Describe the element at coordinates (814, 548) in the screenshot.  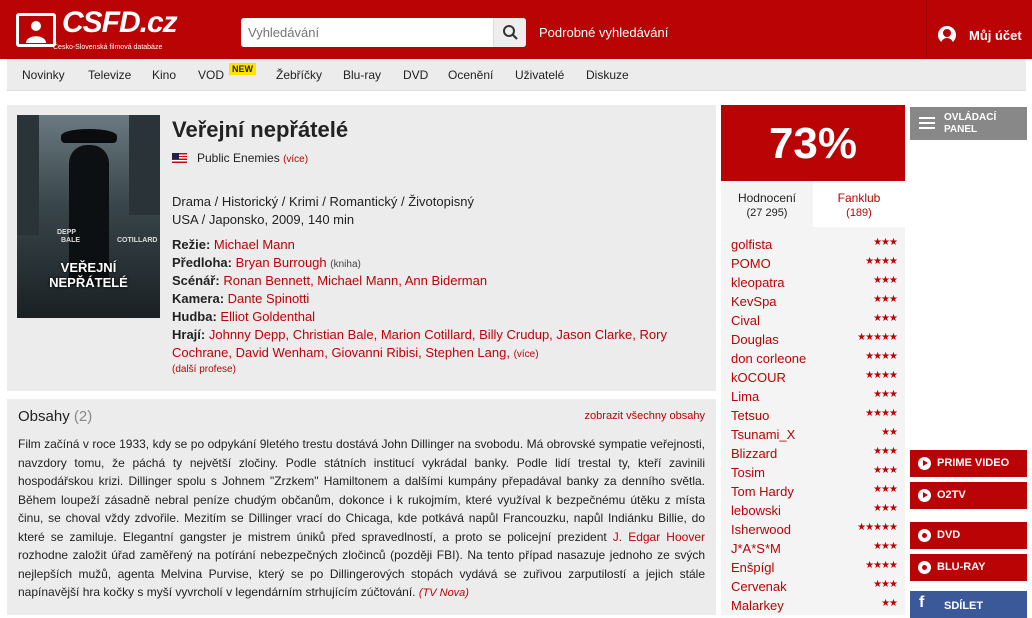
I see `user-rating-row: J*A*S*M ★★★` at that location.